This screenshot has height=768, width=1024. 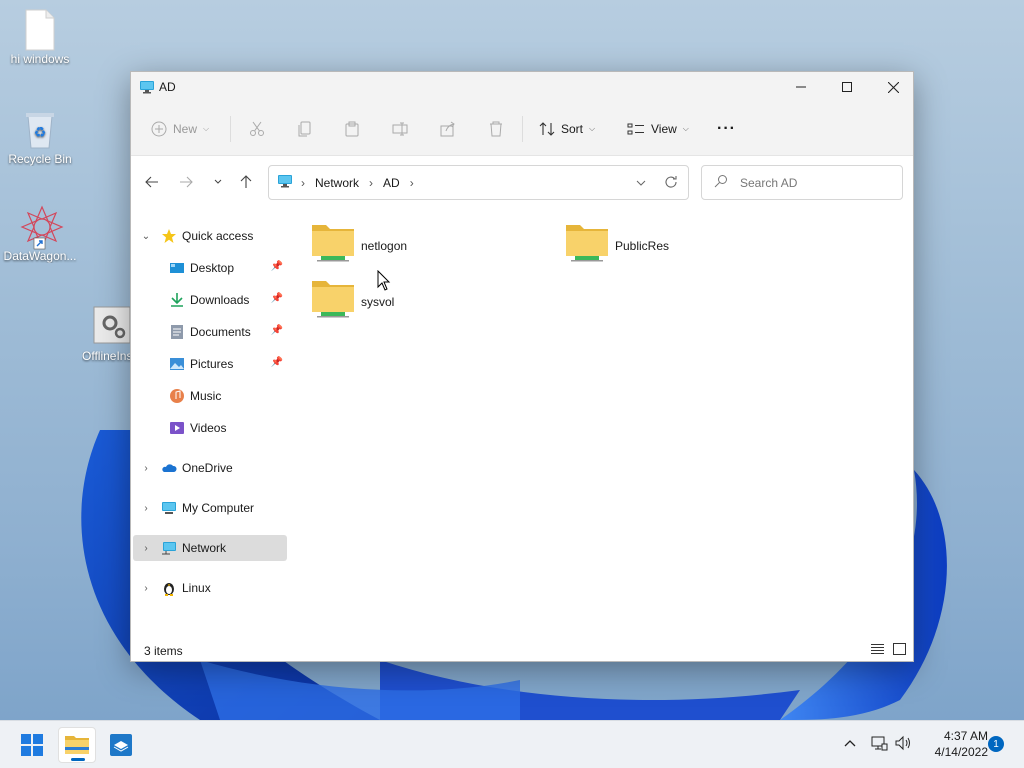 I want to click on sidebar-item-network: › Network, so click(x=210, y=548).